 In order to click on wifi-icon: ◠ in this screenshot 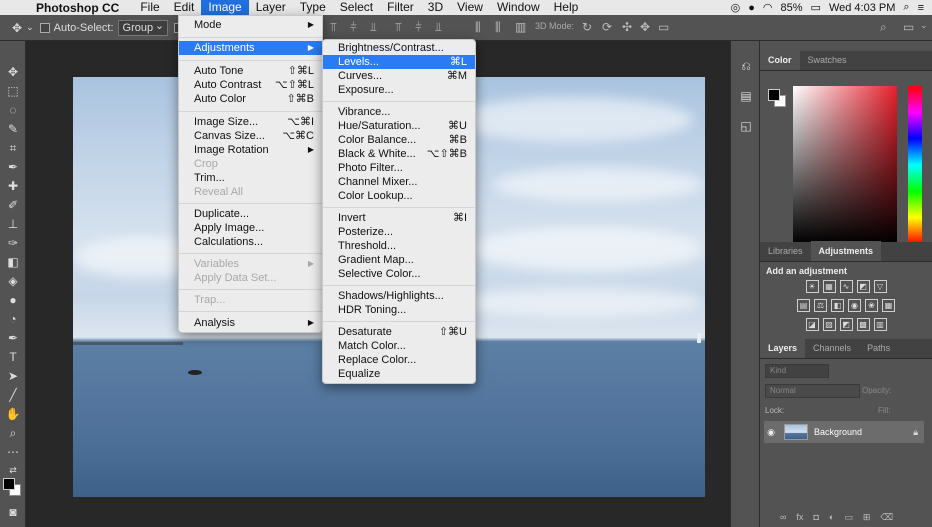, I will do `click(768, 7)`.